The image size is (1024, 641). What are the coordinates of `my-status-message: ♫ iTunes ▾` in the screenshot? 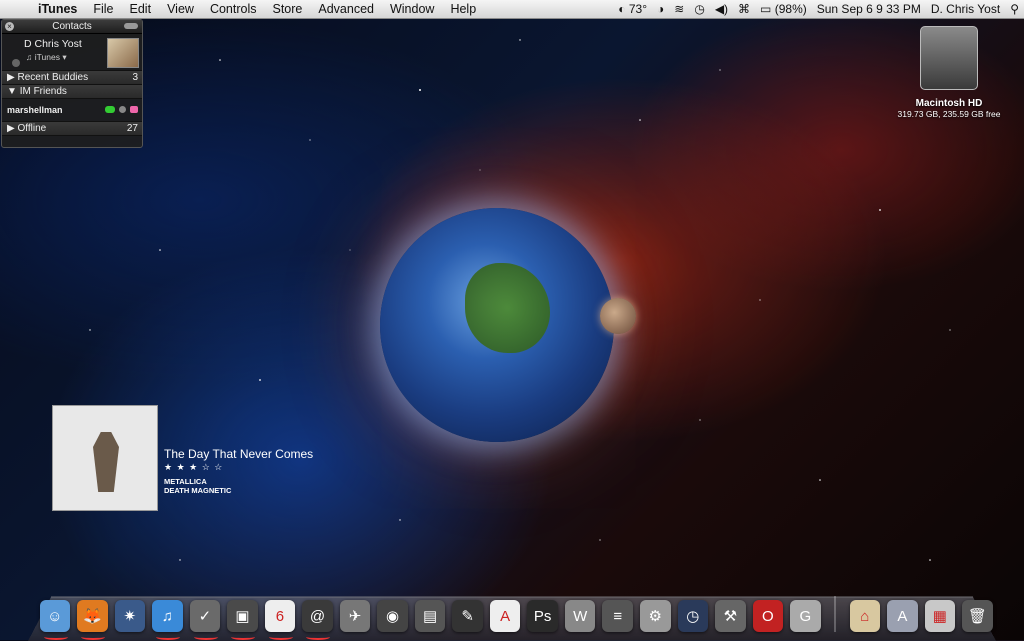 It's located at (46, 57).